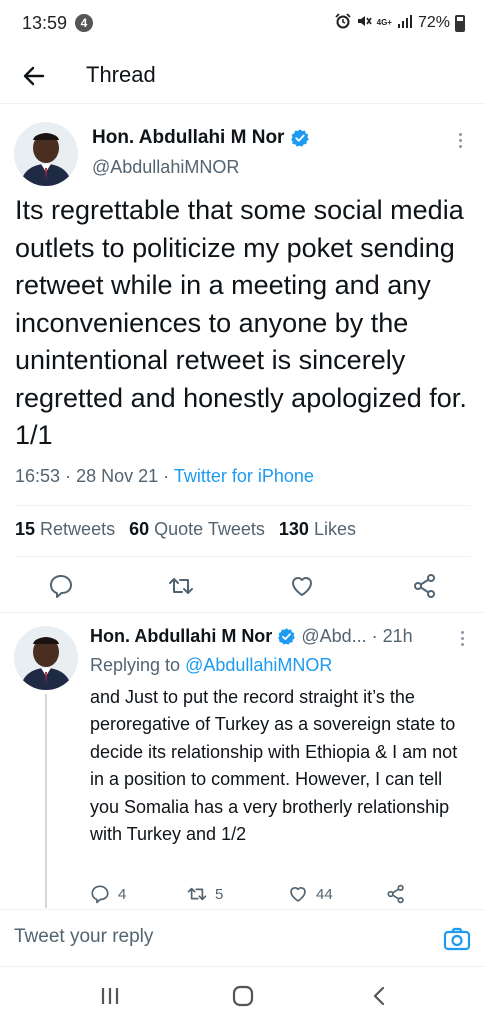  Describe the element at coordinates (122, 894) in the screenshot. I see `reply-replies-count: 4` at that location.